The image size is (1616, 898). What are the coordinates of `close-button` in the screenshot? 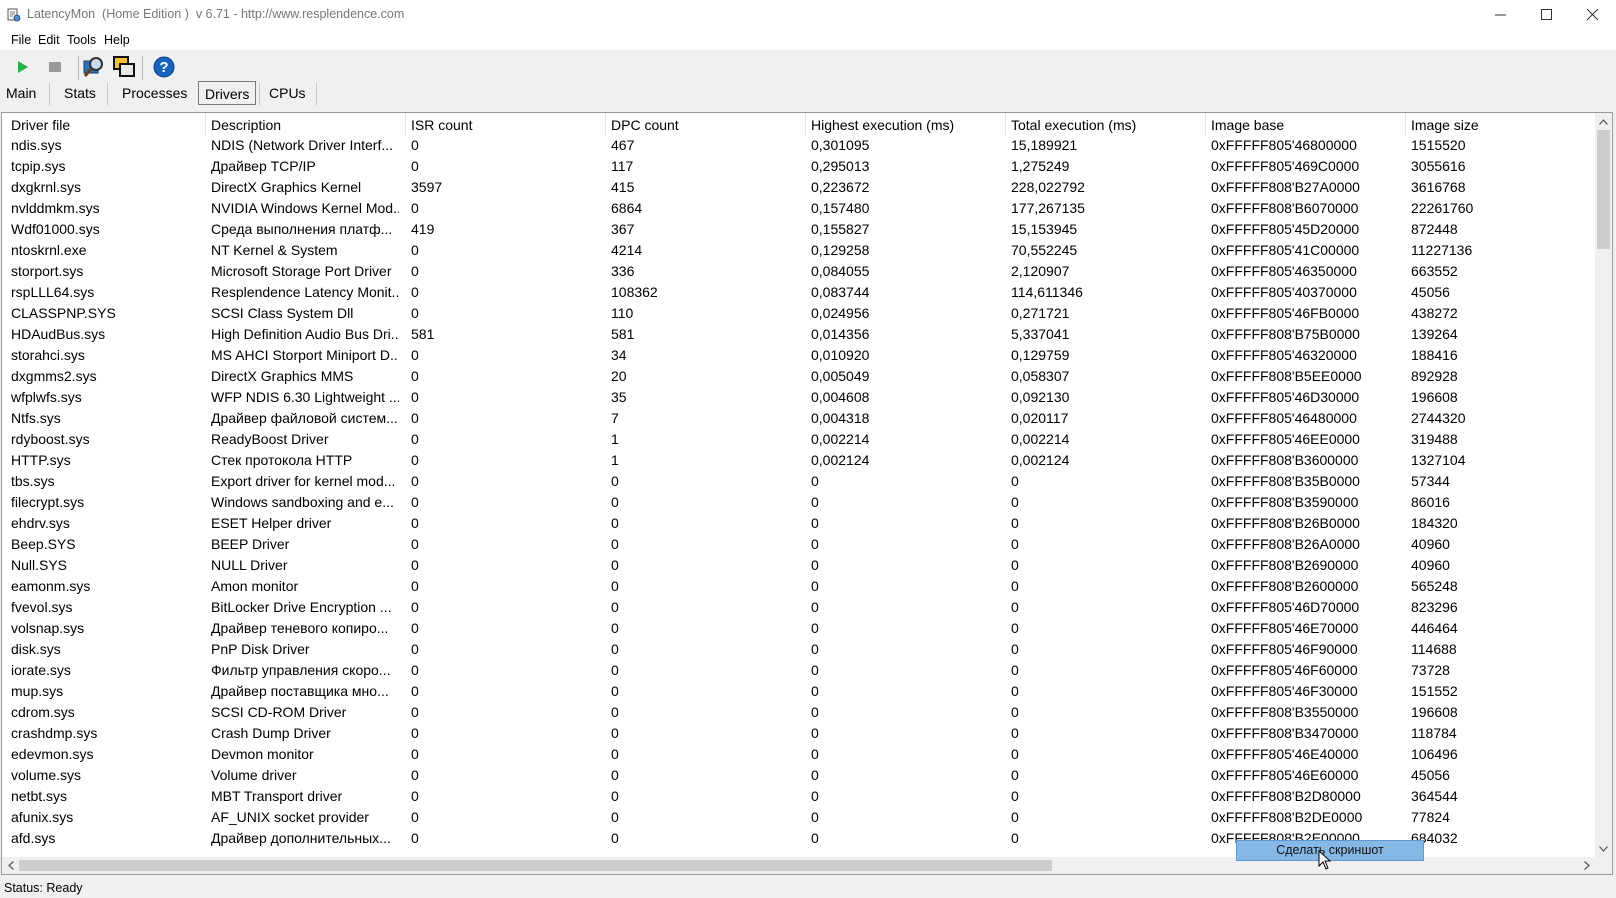 It's located at (1593, 15).